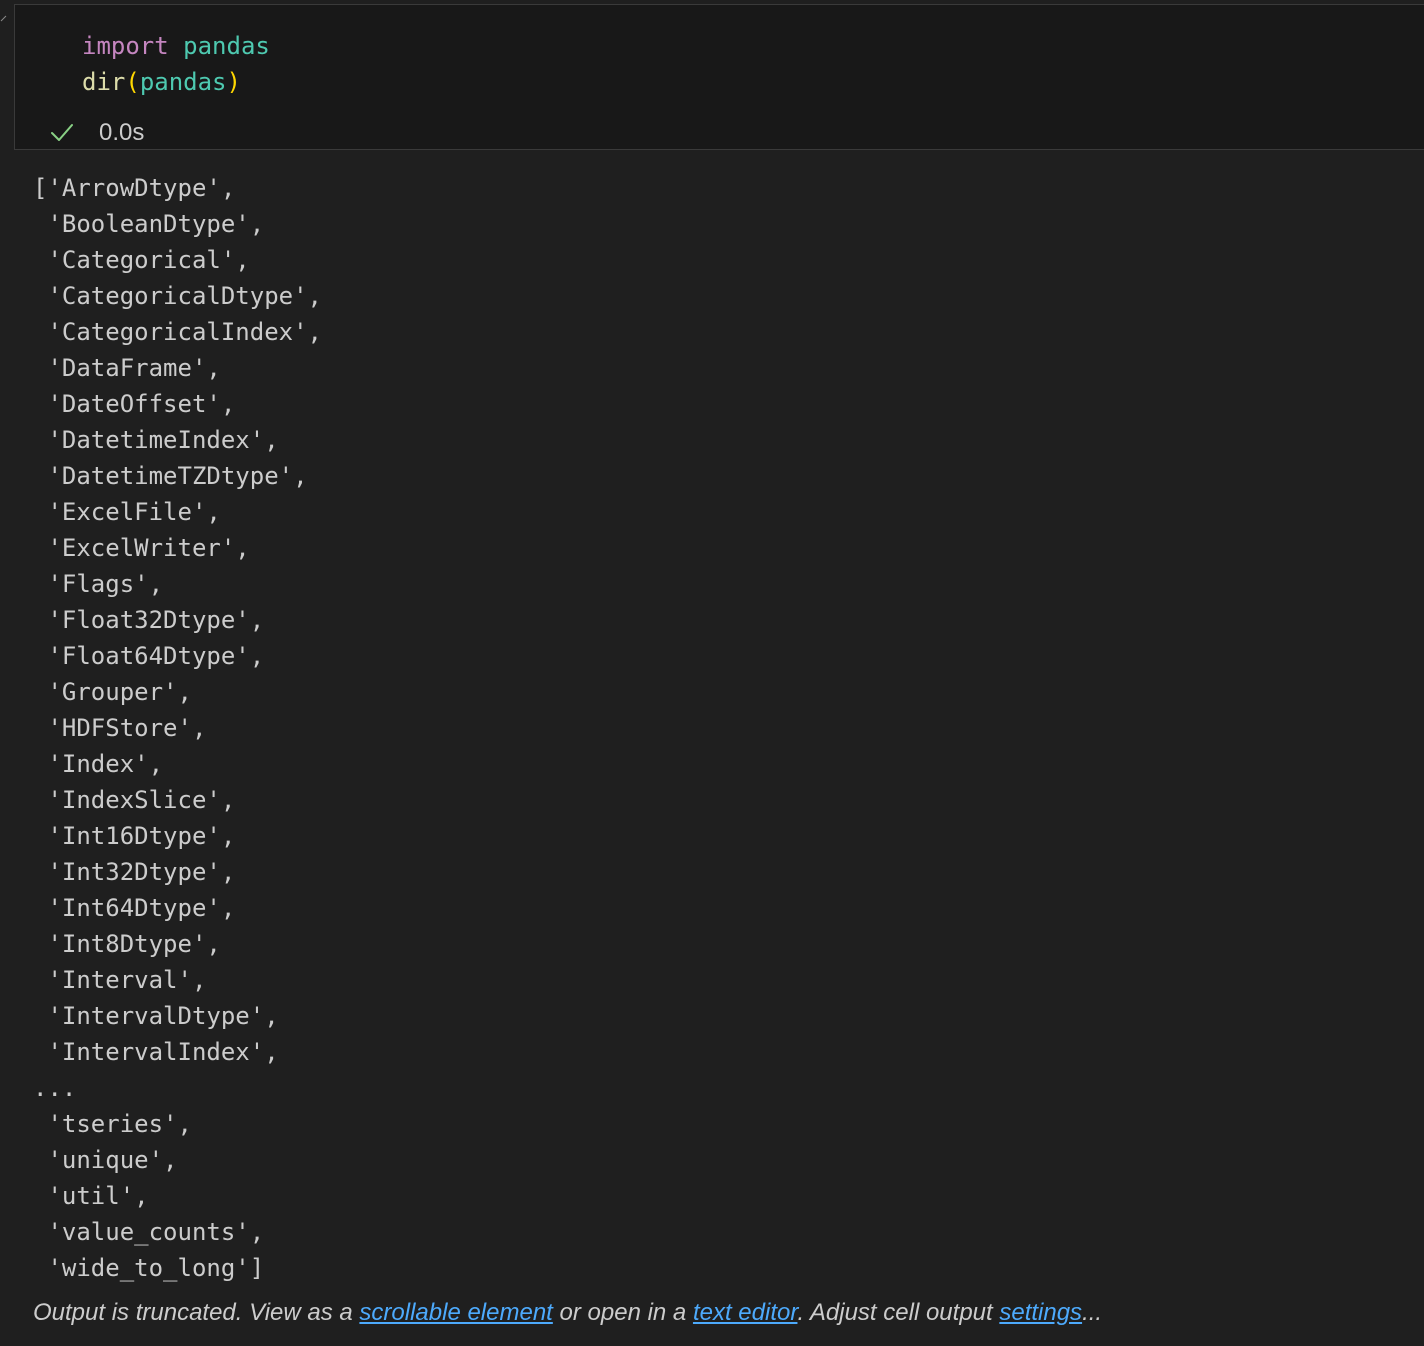 The image size is (1424, 1346). I want to click on output-line: 'BooleanDtype',, so click(149, 224).